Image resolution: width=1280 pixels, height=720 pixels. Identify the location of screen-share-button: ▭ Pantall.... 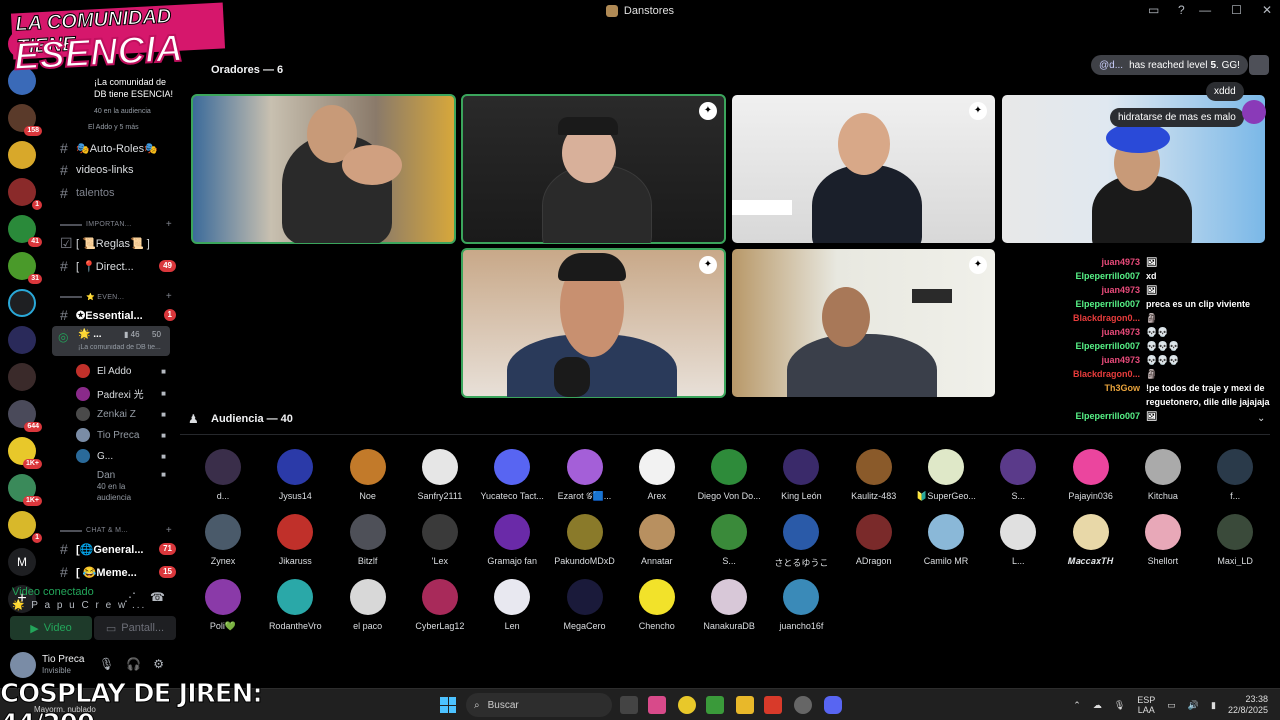
(135, 628).